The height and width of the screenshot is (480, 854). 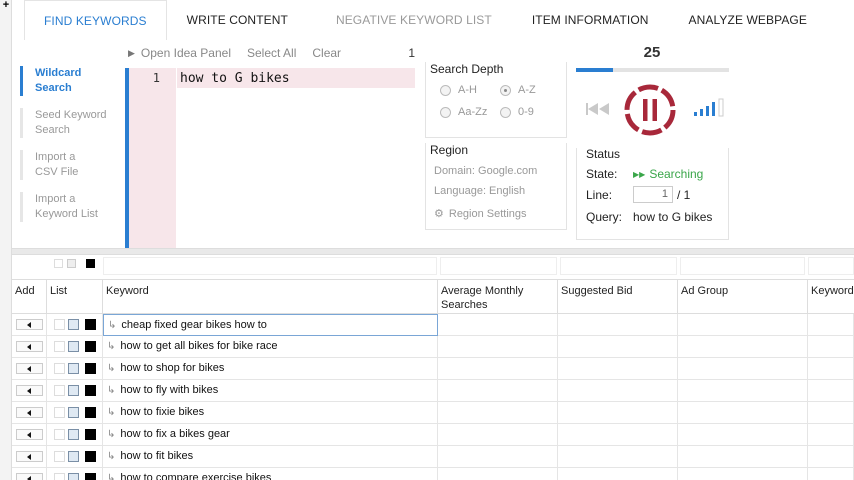 I want to click on expand-button: +, so click(x=6, y=5).